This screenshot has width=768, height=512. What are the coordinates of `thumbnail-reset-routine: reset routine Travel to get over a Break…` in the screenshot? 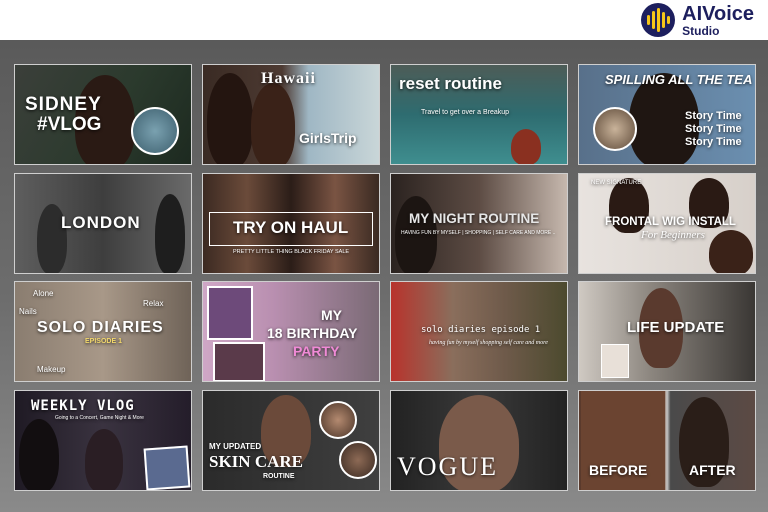 It's located at (479, 114).